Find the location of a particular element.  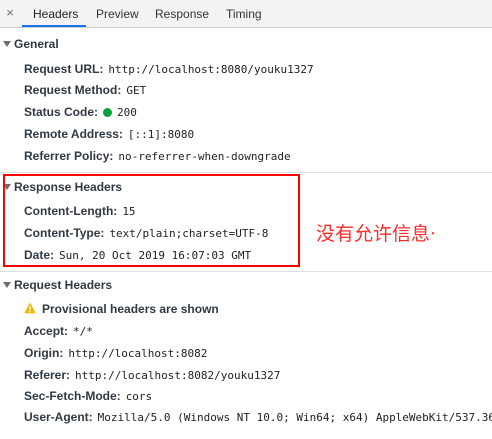

provisional-warning-text: Provisional headers are shown is located at coordinates (130, 309).